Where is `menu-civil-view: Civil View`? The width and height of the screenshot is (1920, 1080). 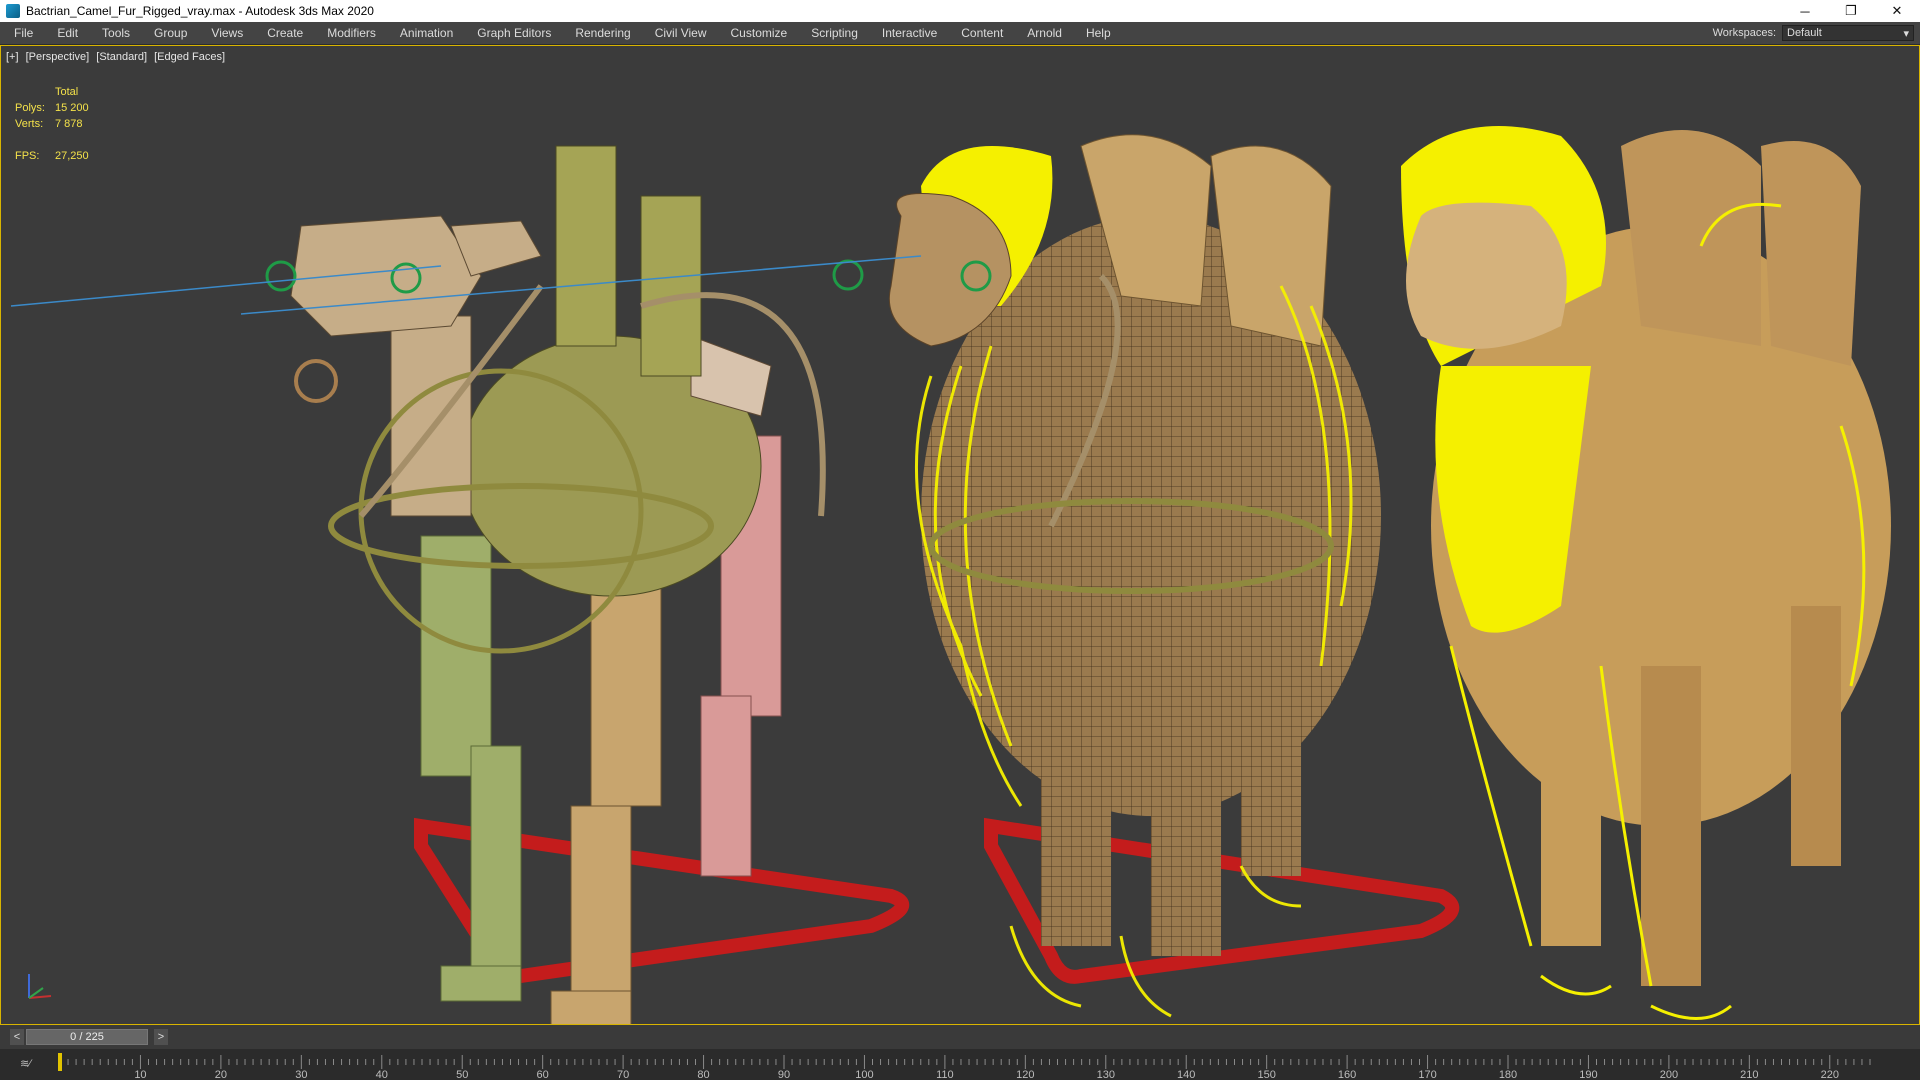
menu-civil-view: Civil View is located at coordinates (681, 33).